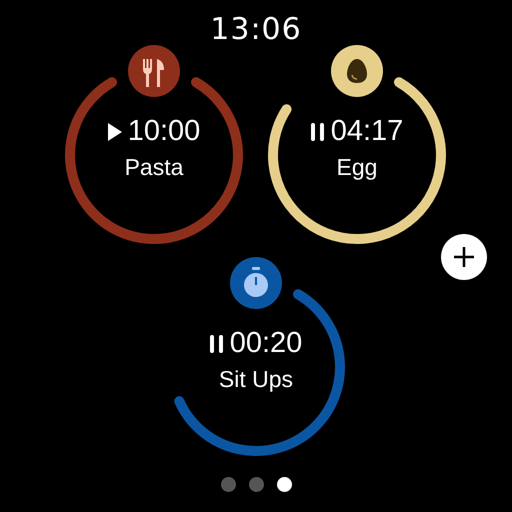 The height and width of the screenshot is (512, 512). What do you see at coordinates (256, 379) in the screenshot?
I see `timer-label: Sit Ups` at bounding box center [256, 379].